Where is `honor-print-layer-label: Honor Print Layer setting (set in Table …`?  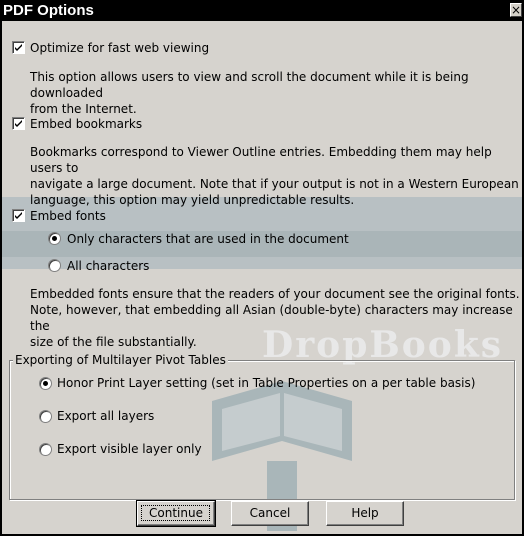 honor-print-layer-label: Honor Print Layer setting (set in Table … is located at coordinates (266, 383).